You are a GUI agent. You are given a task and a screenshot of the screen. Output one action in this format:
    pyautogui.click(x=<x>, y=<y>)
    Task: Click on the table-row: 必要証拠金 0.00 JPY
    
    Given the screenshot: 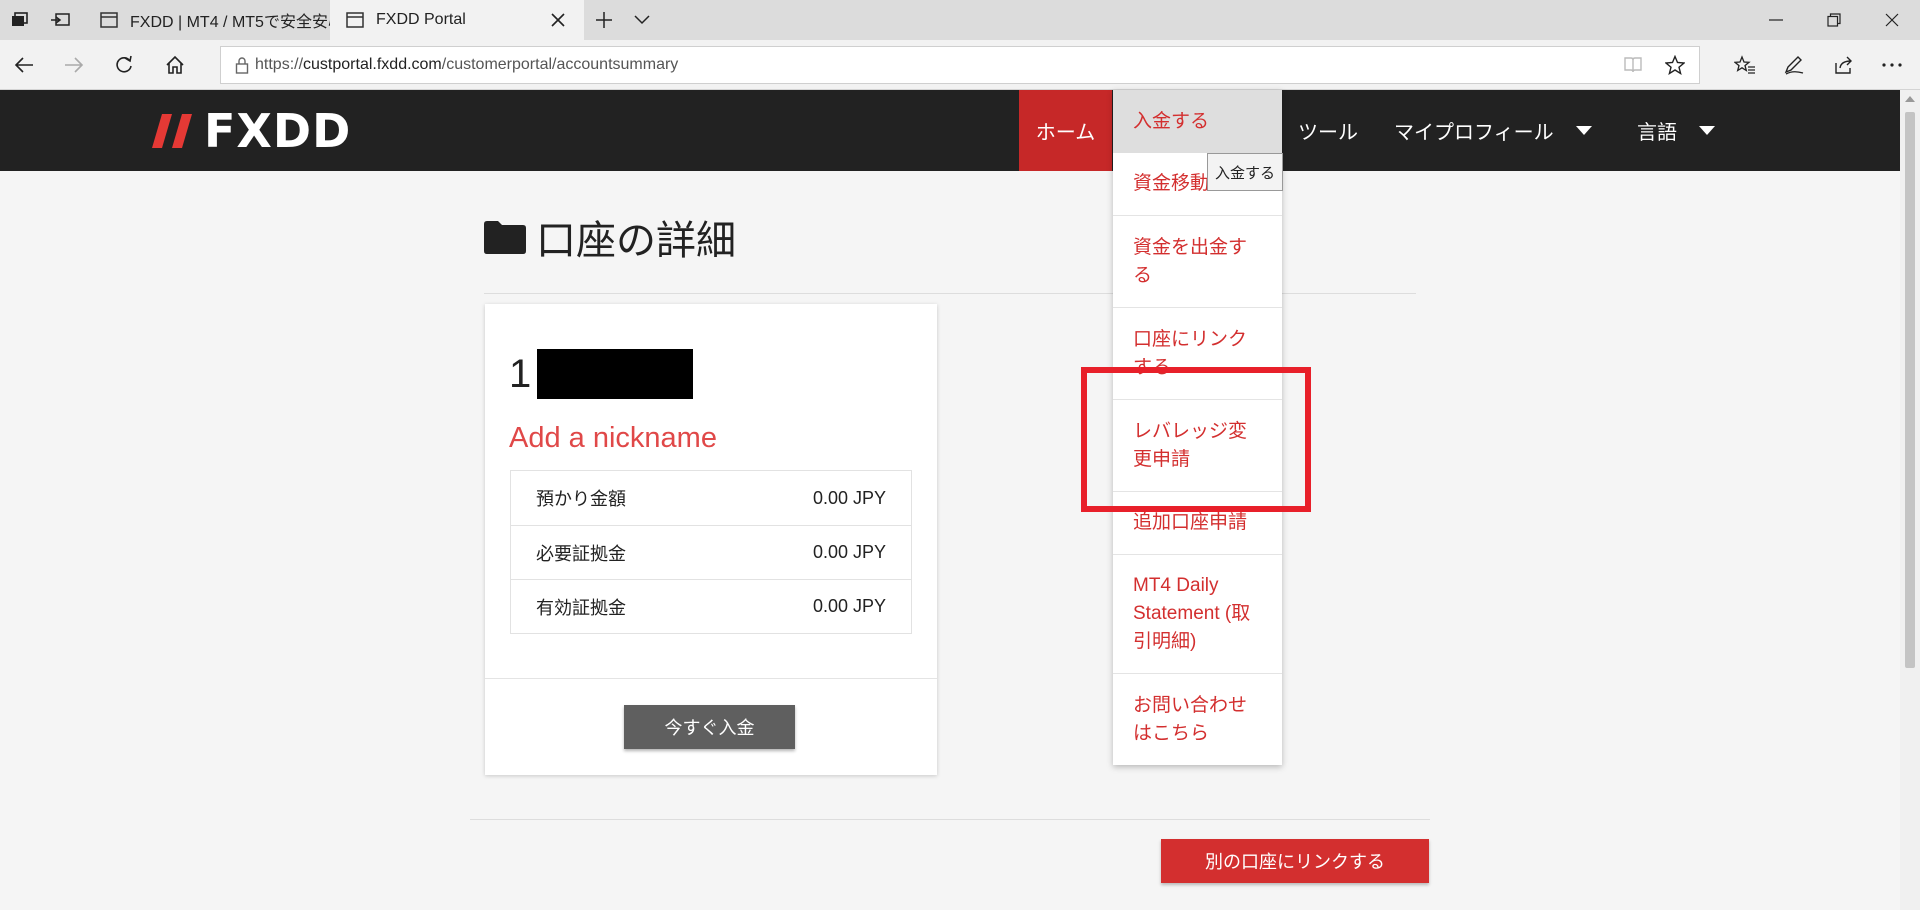 What is the action you would take?
    pyautogui.click(x=711, y=552)
    